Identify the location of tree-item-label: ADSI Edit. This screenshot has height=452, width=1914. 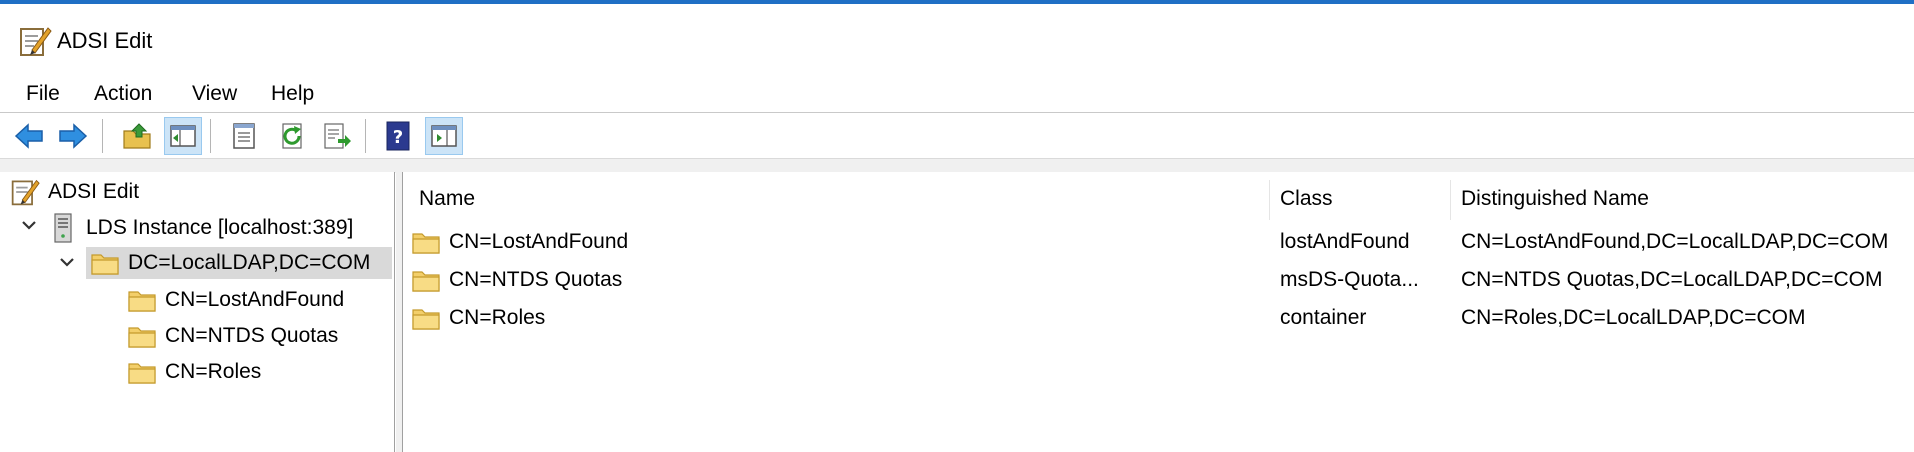
(94, 191).